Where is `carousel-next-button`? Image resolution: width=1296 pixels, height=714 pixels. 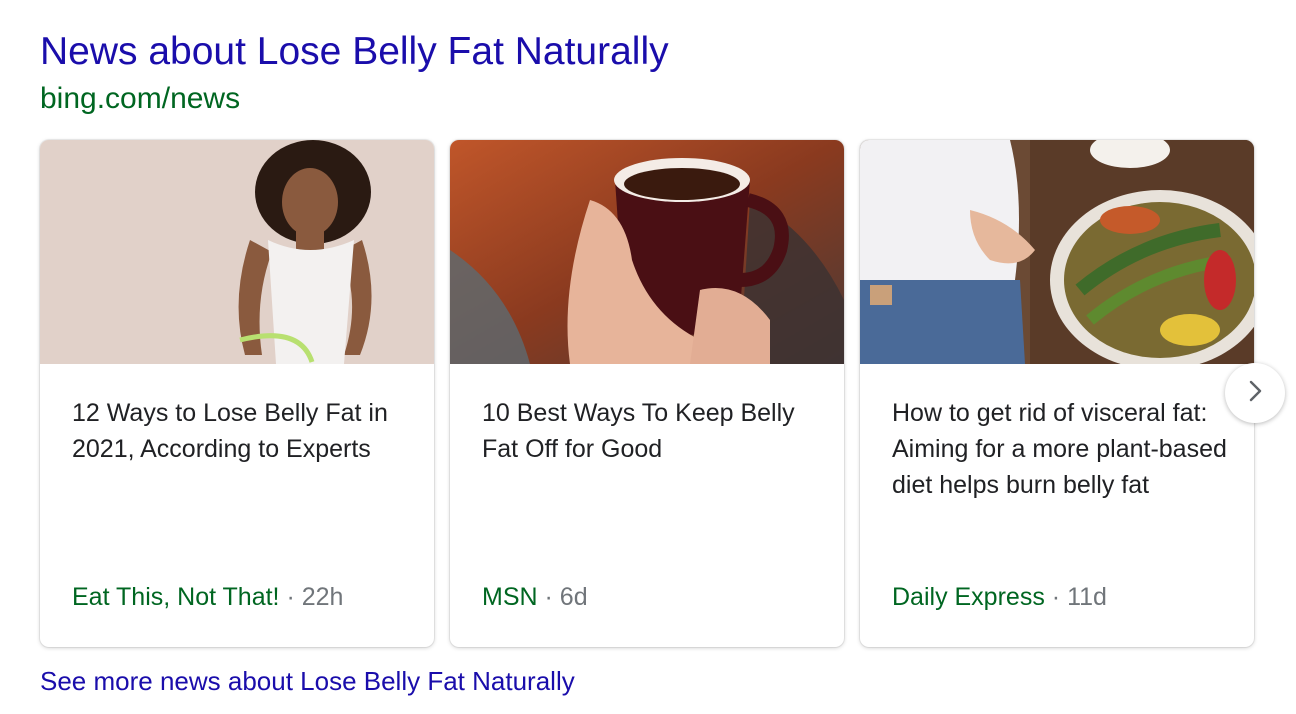 carousel-next-button is located at coordinates (1255, 393).